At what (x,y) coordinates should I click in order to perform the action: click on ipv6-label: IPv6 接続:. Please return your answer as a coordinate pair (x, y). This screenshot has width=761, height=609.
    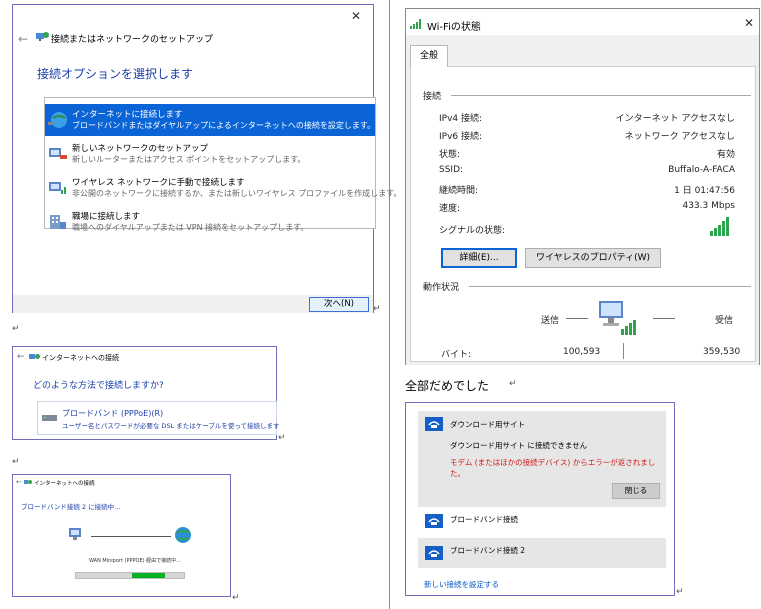
    Looking at the image, I should click on (461, 137).